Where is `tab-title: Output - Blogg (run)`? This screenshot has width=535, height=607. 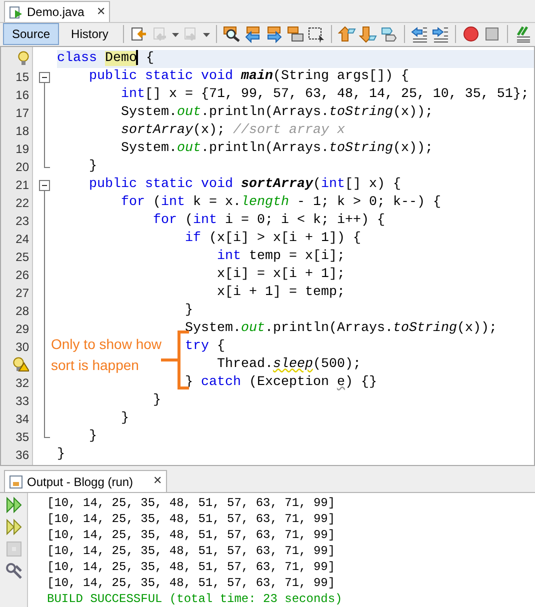 tab-title: Output - Blogg (run) is located at coordinates (80, 482).